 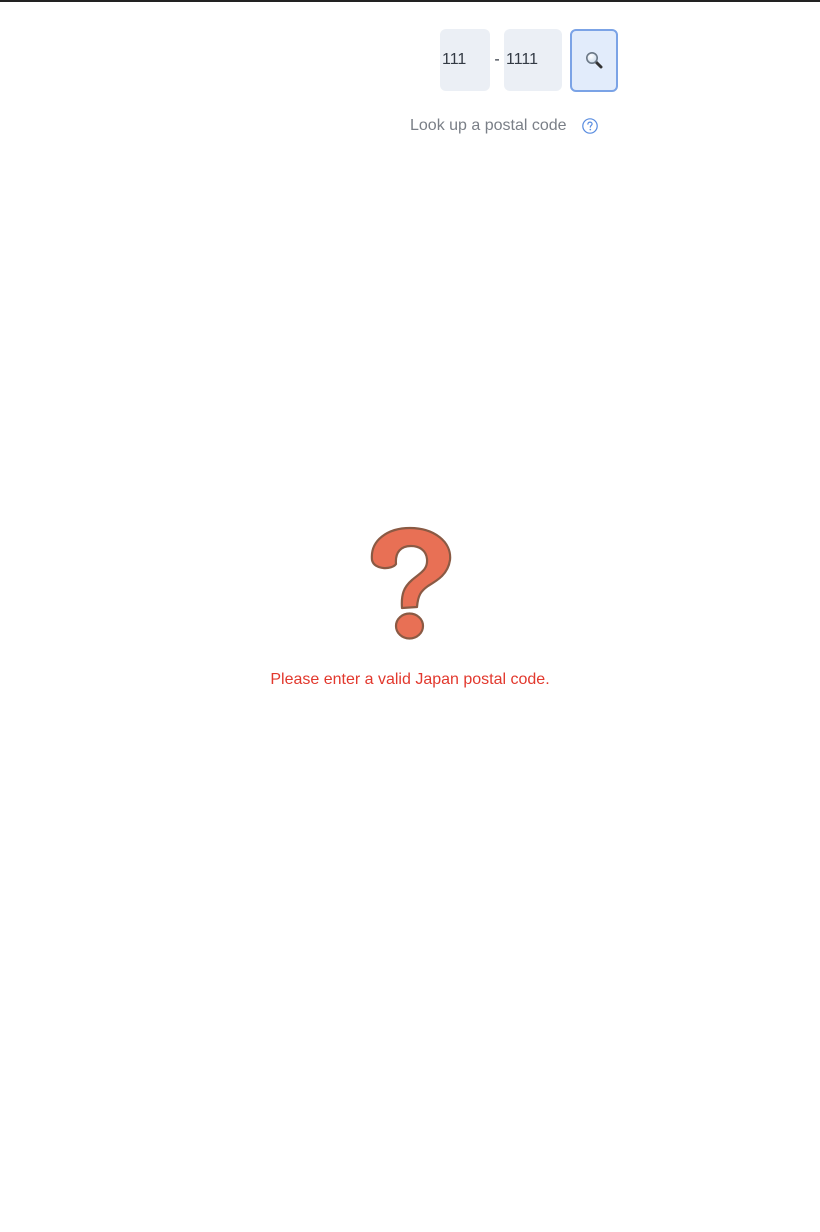 I want to click on help-question-circle-icon, so click(x=589, y=126).